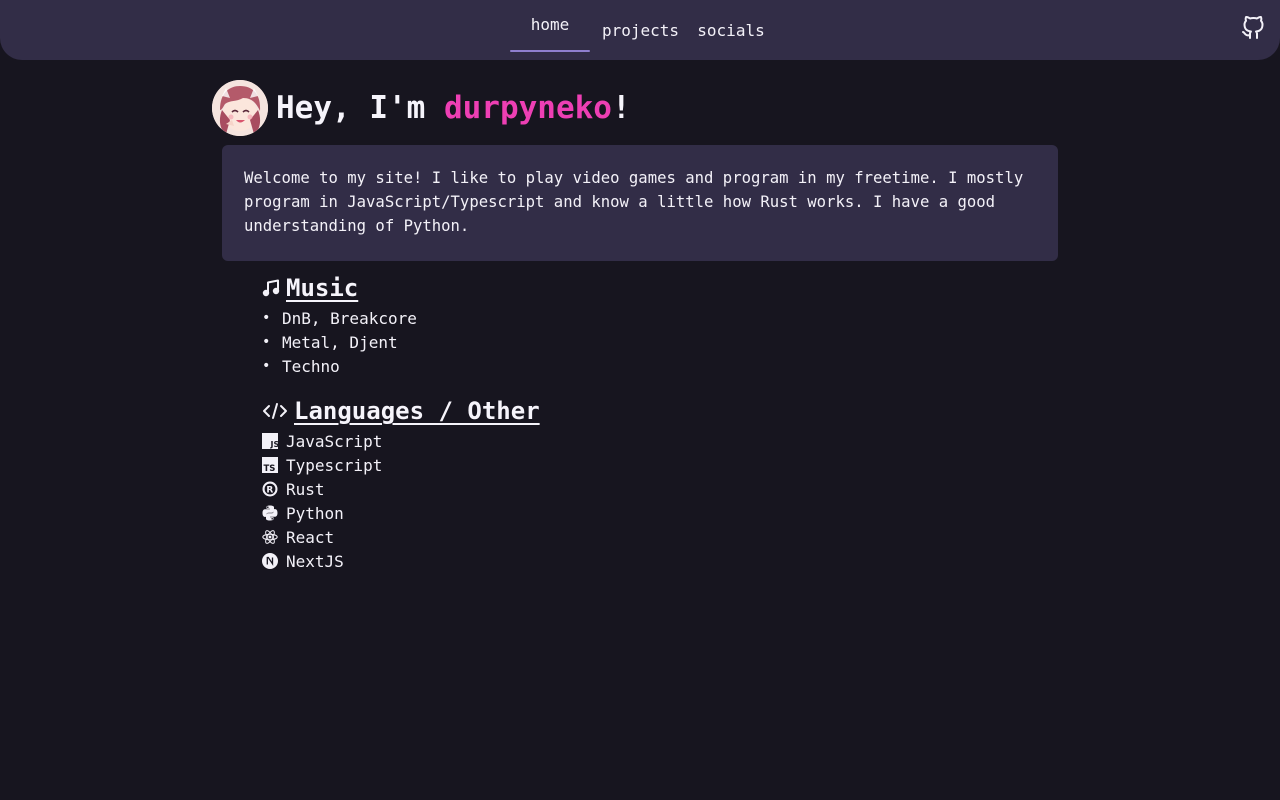 The height and width of the screenshot is (800, 1280). What do you see at coordinates (310, 537) in the screenshot?
I see `language-label: React` at bounding box center [310, 537].